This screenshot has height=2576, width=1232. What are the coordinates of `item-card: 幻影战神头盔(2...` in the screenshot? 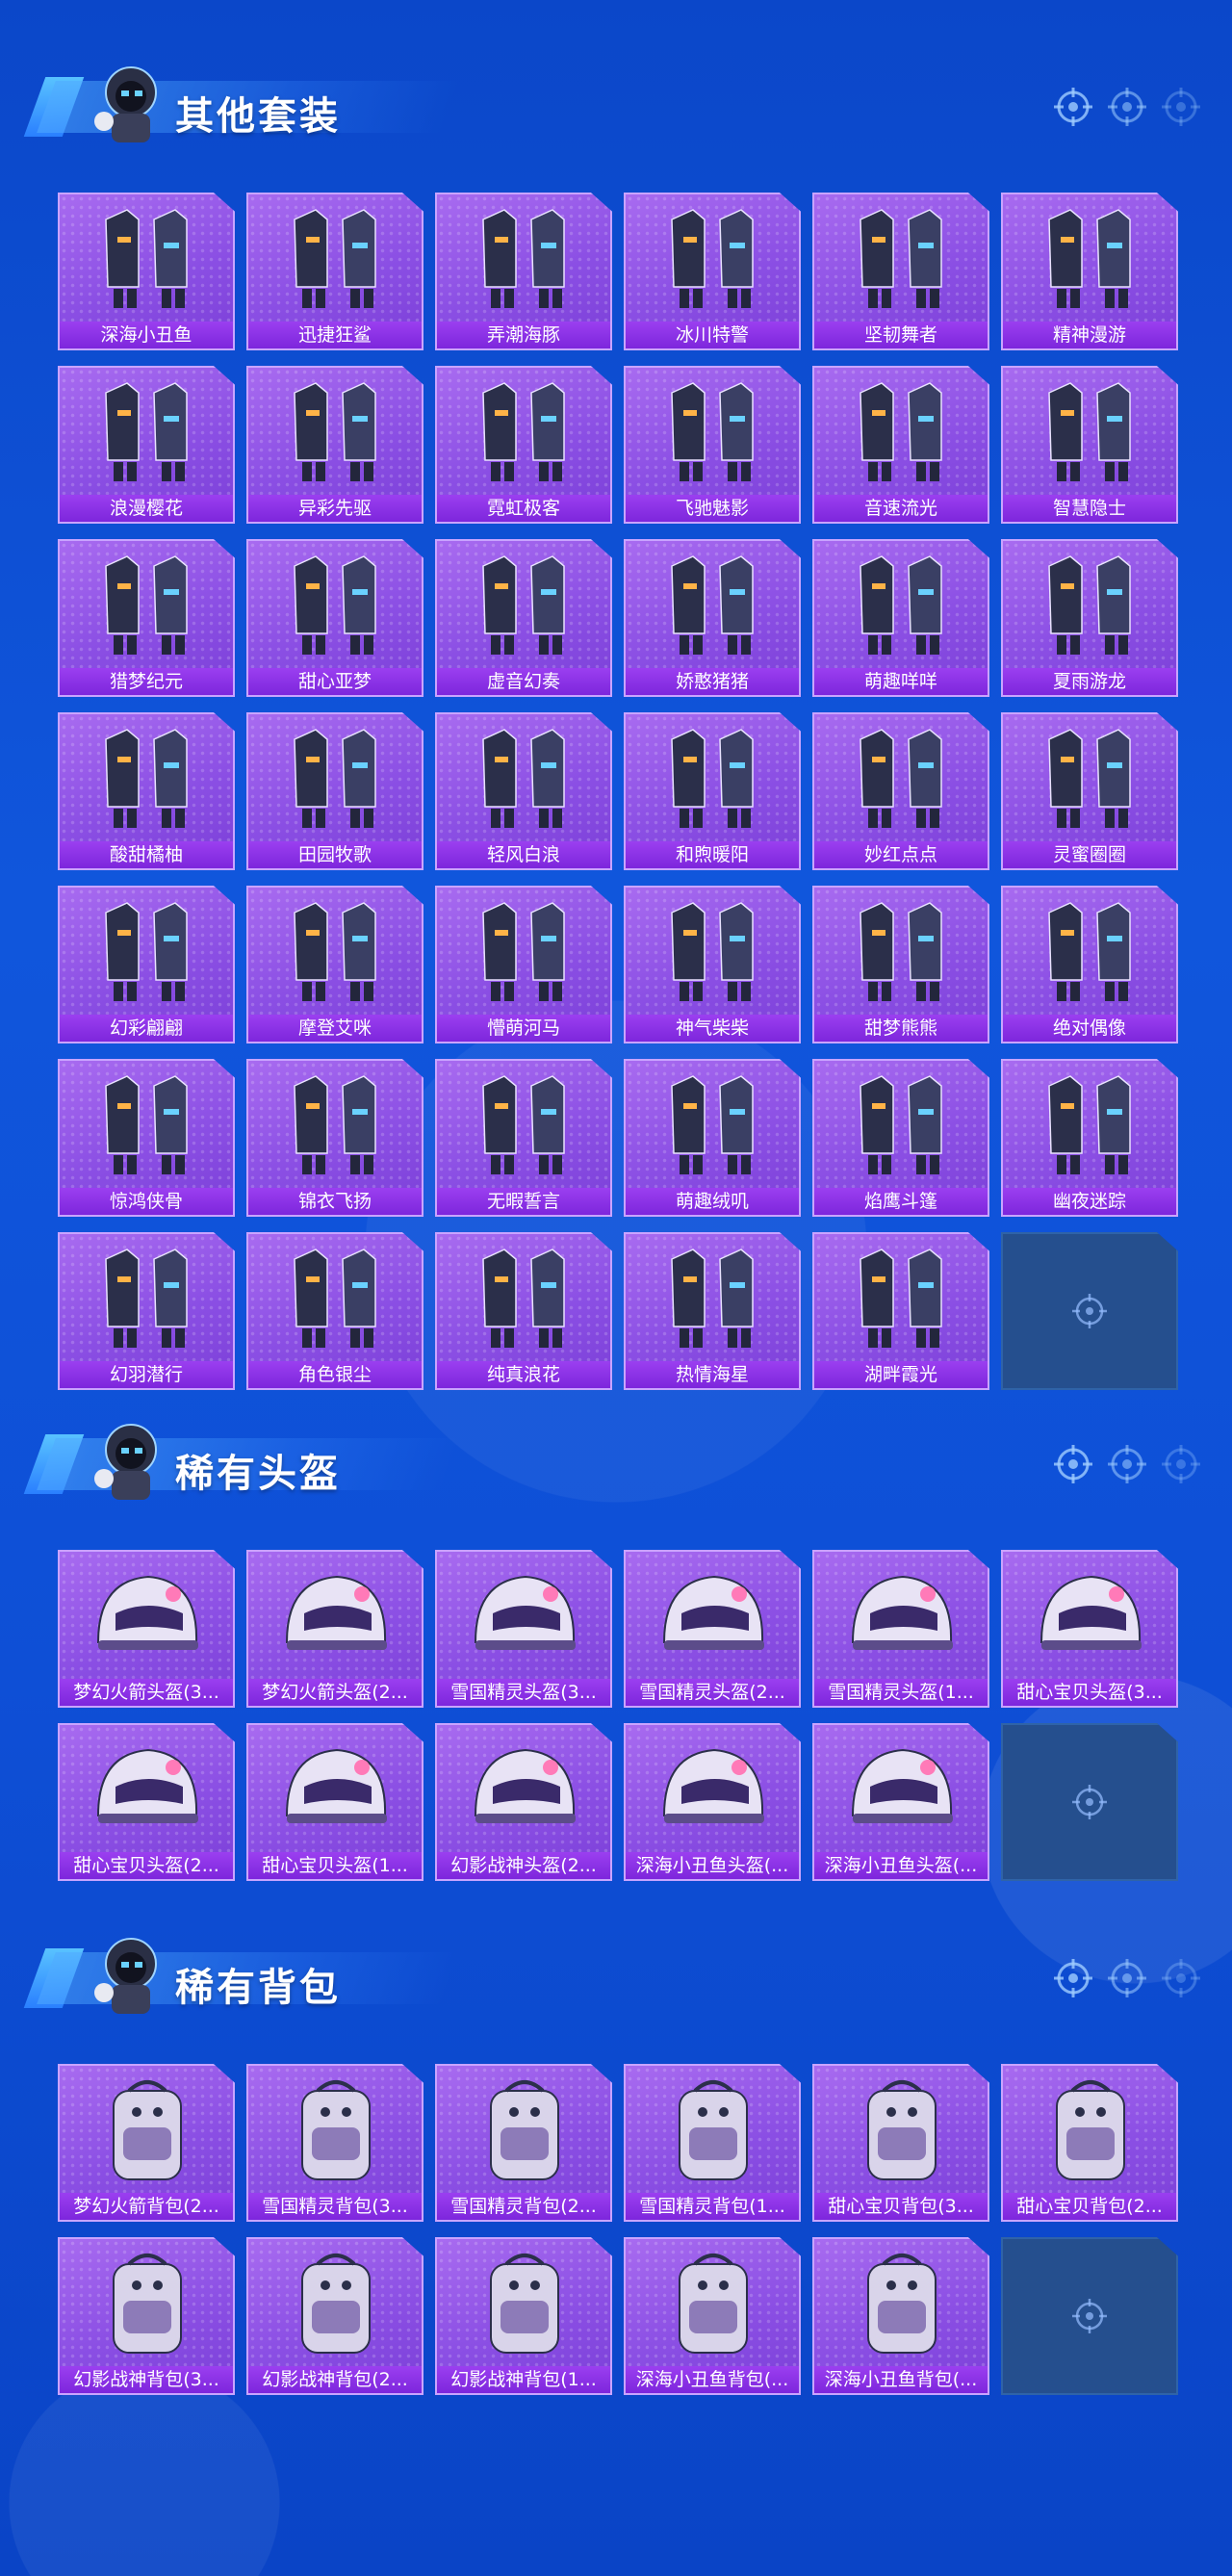 It's located at (523, 1802).